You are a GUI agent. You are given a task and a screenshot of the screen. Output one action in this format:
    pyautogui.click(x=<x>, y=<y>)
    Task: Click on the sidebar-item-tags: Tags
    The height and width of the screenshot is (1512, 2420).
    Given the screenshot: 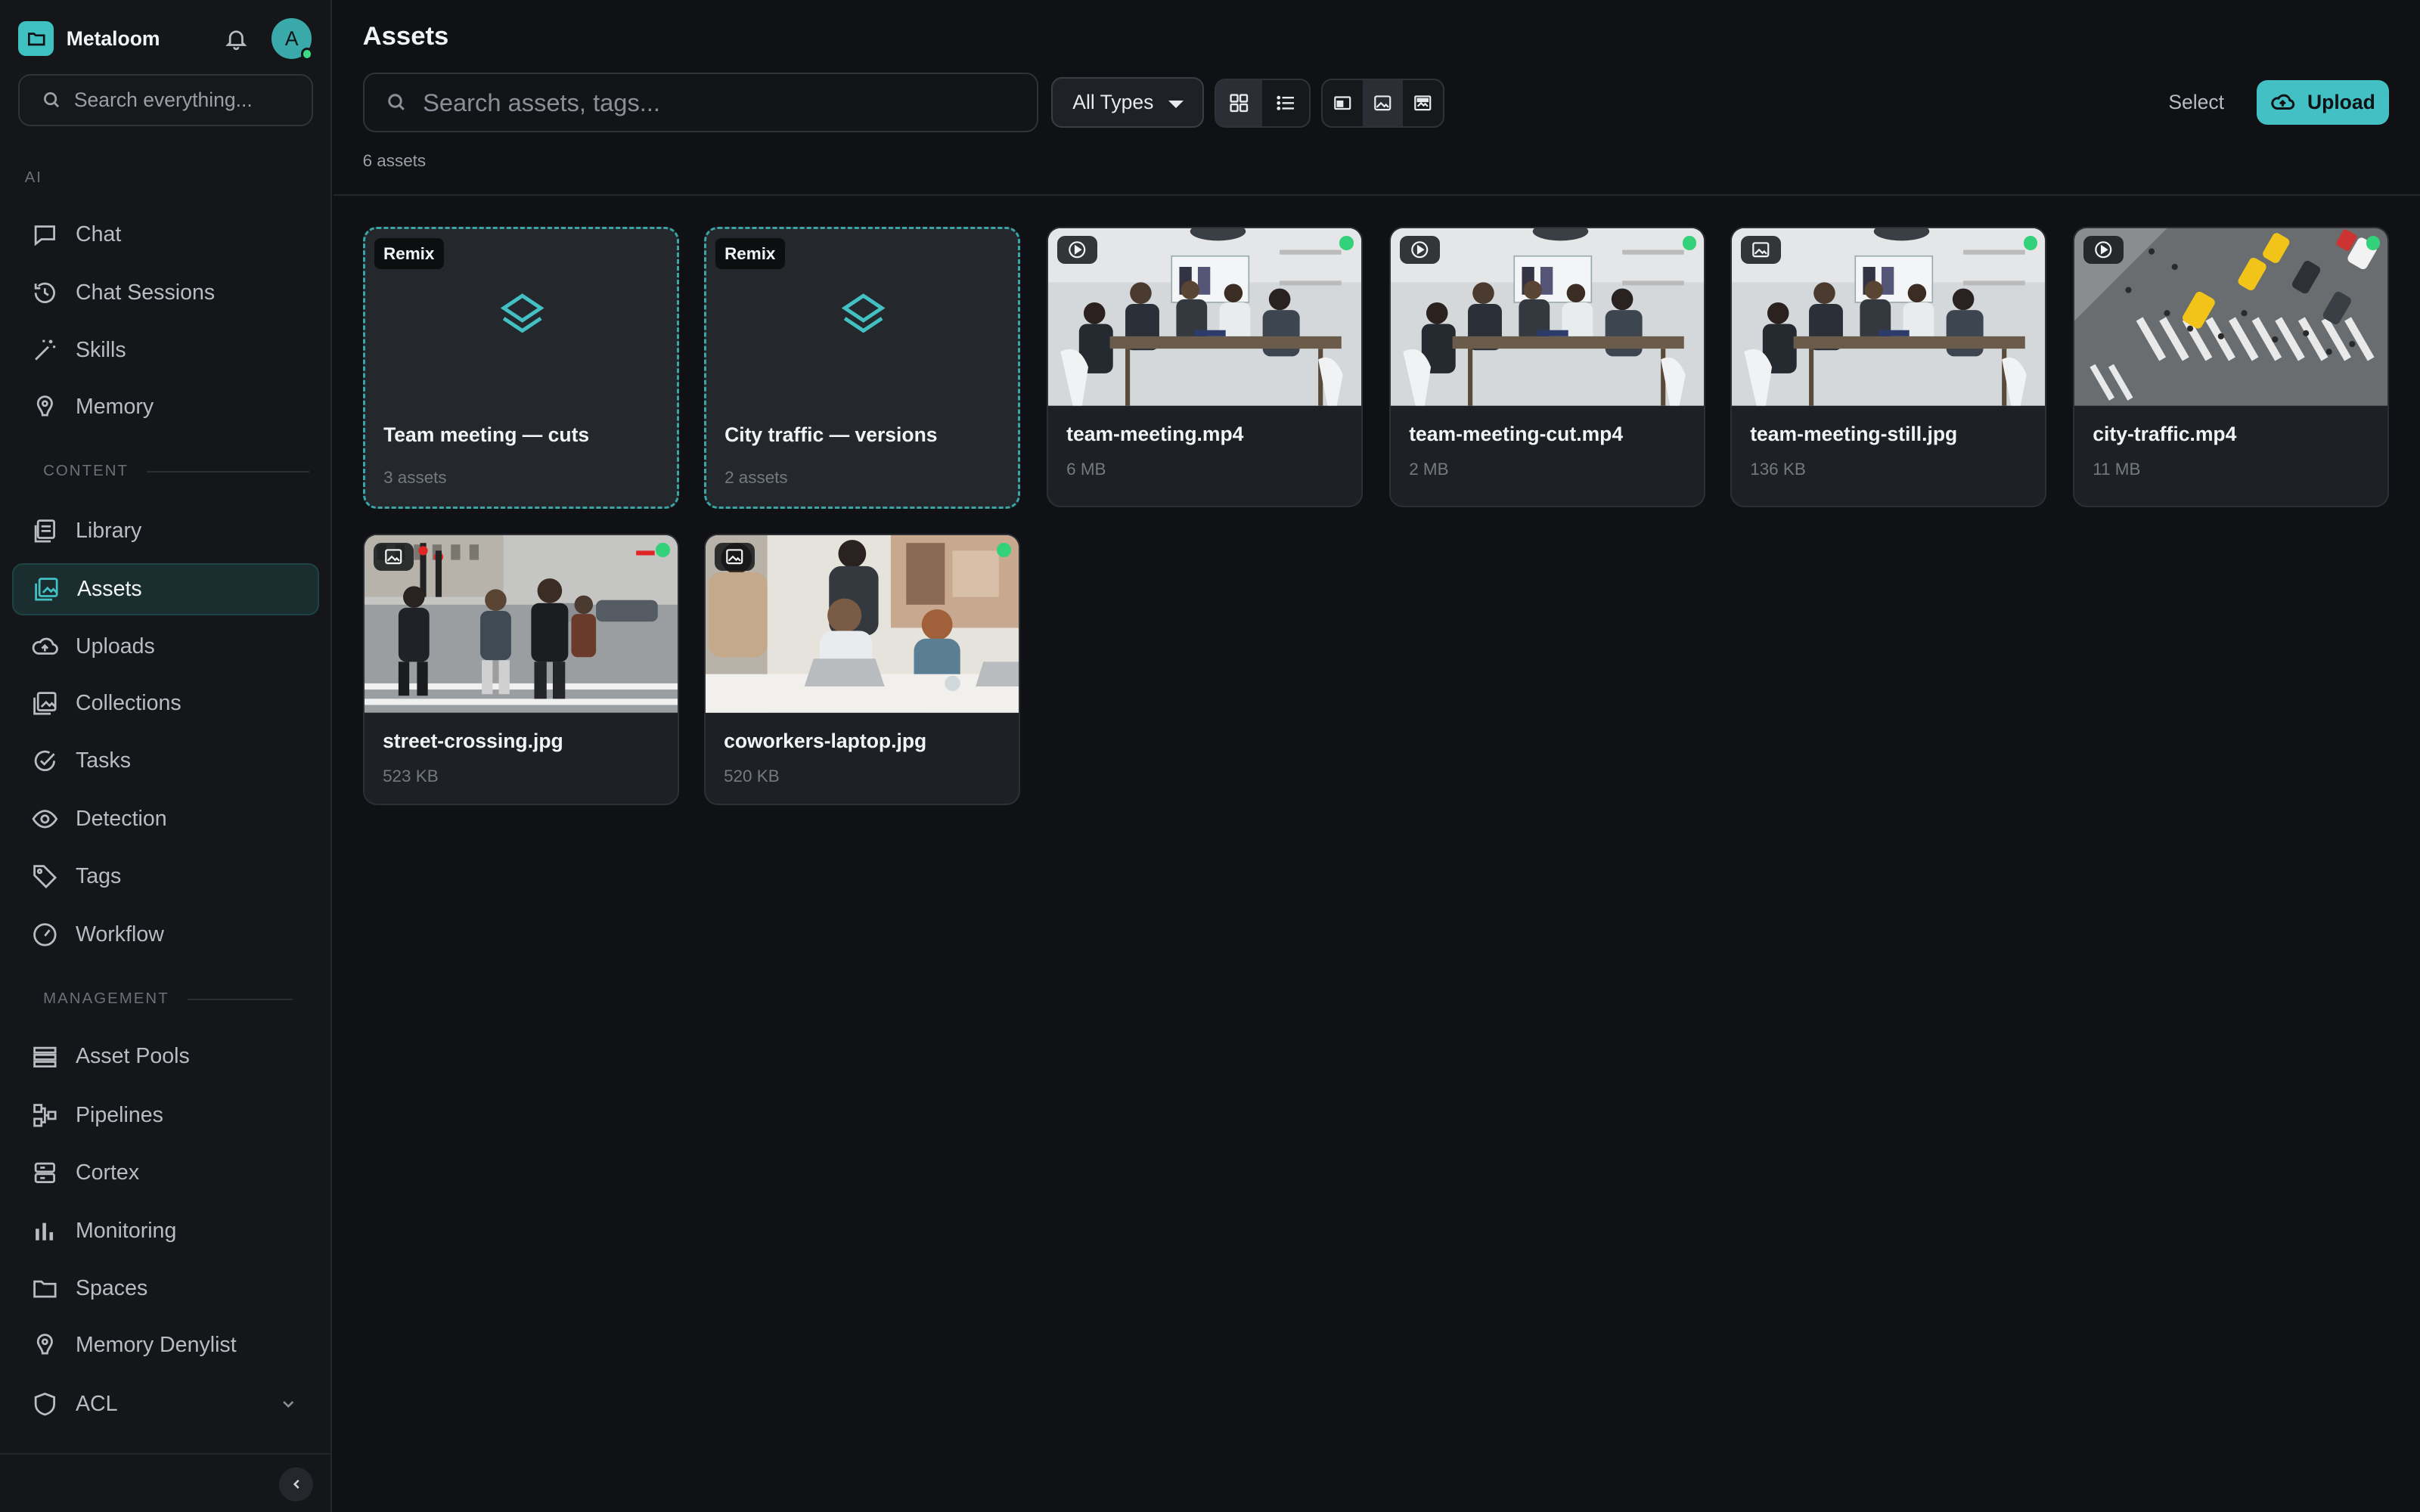 What is the action you would take?
    pyautogui.click(x=165, y=876)
    